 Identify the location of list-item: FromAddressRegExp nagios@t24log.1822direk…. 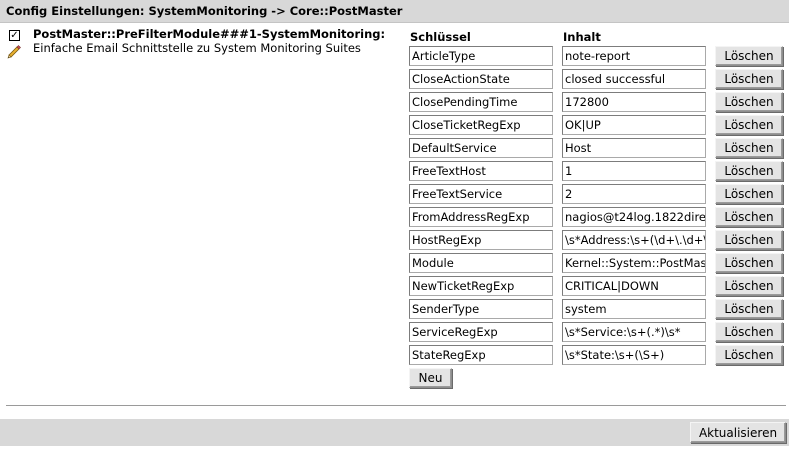
(394, 218).